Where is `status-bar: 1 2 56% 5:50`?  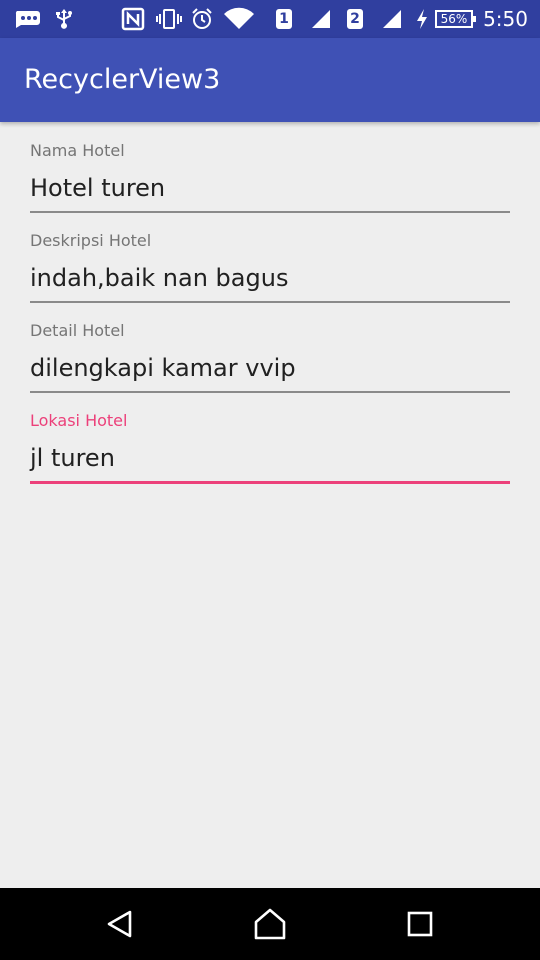 status-bar: 1 2 56% 5:50 is located at coordinates (270, 19).